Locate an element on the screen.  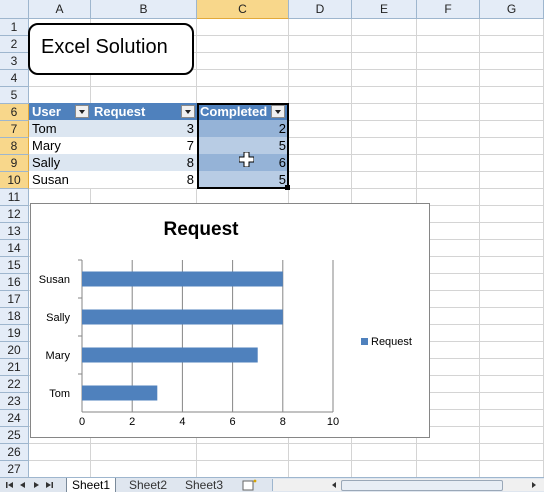
row-header-10: 10 is located at coordinates (14, 180).